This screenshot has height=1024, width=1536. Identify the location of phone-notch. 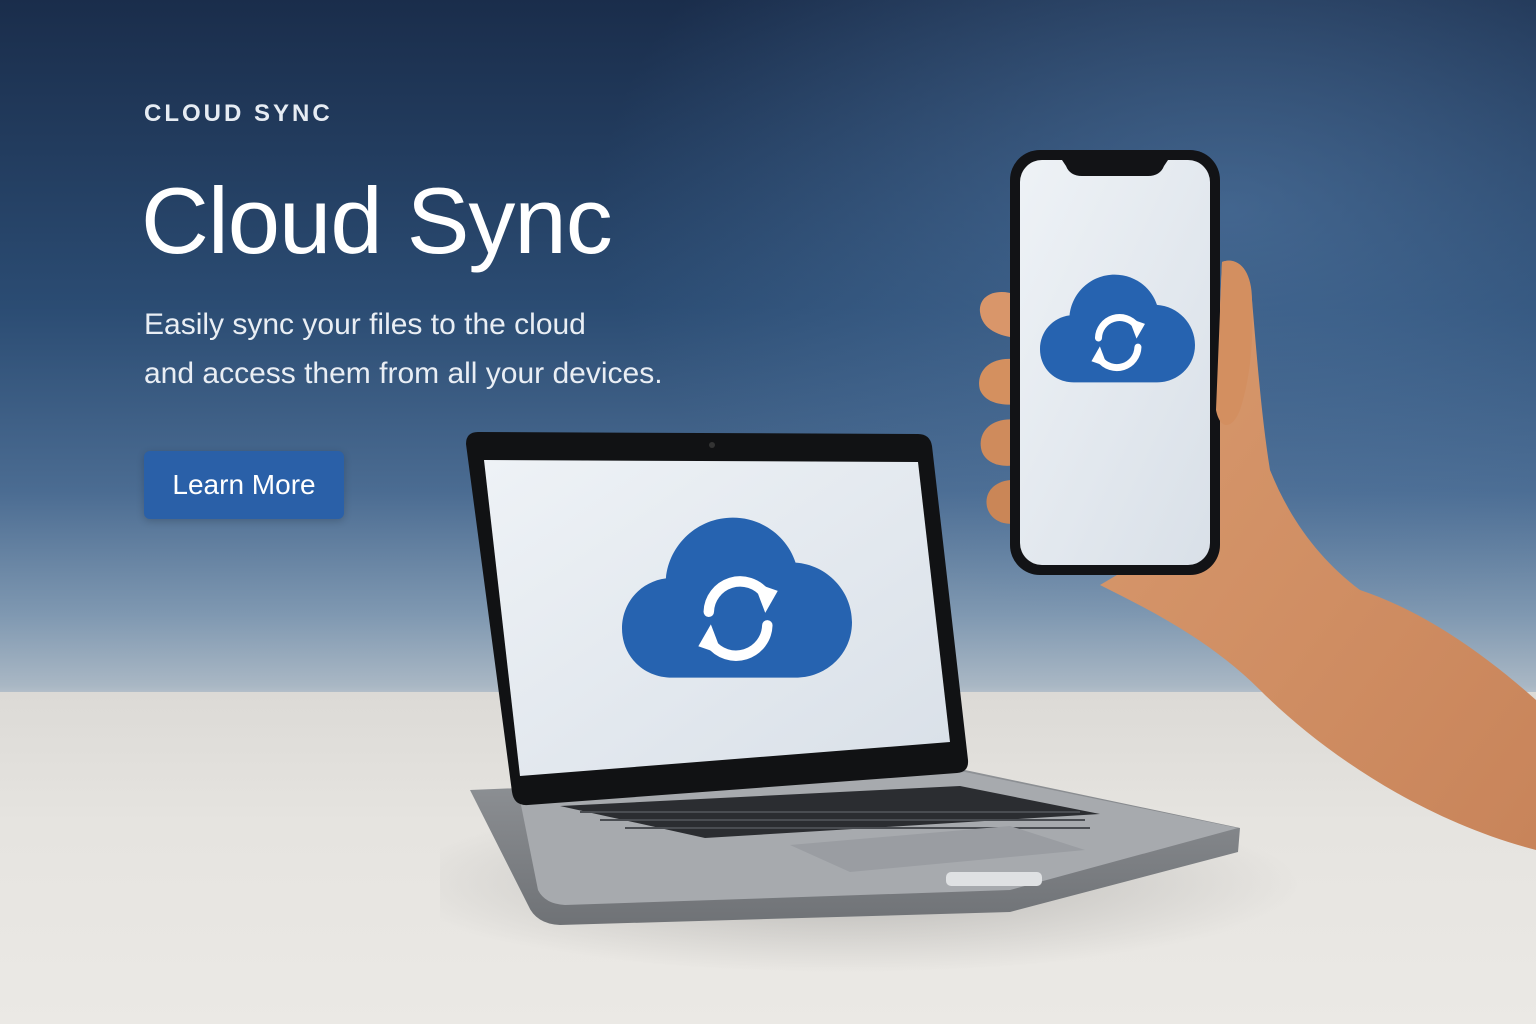
(1115, 168).